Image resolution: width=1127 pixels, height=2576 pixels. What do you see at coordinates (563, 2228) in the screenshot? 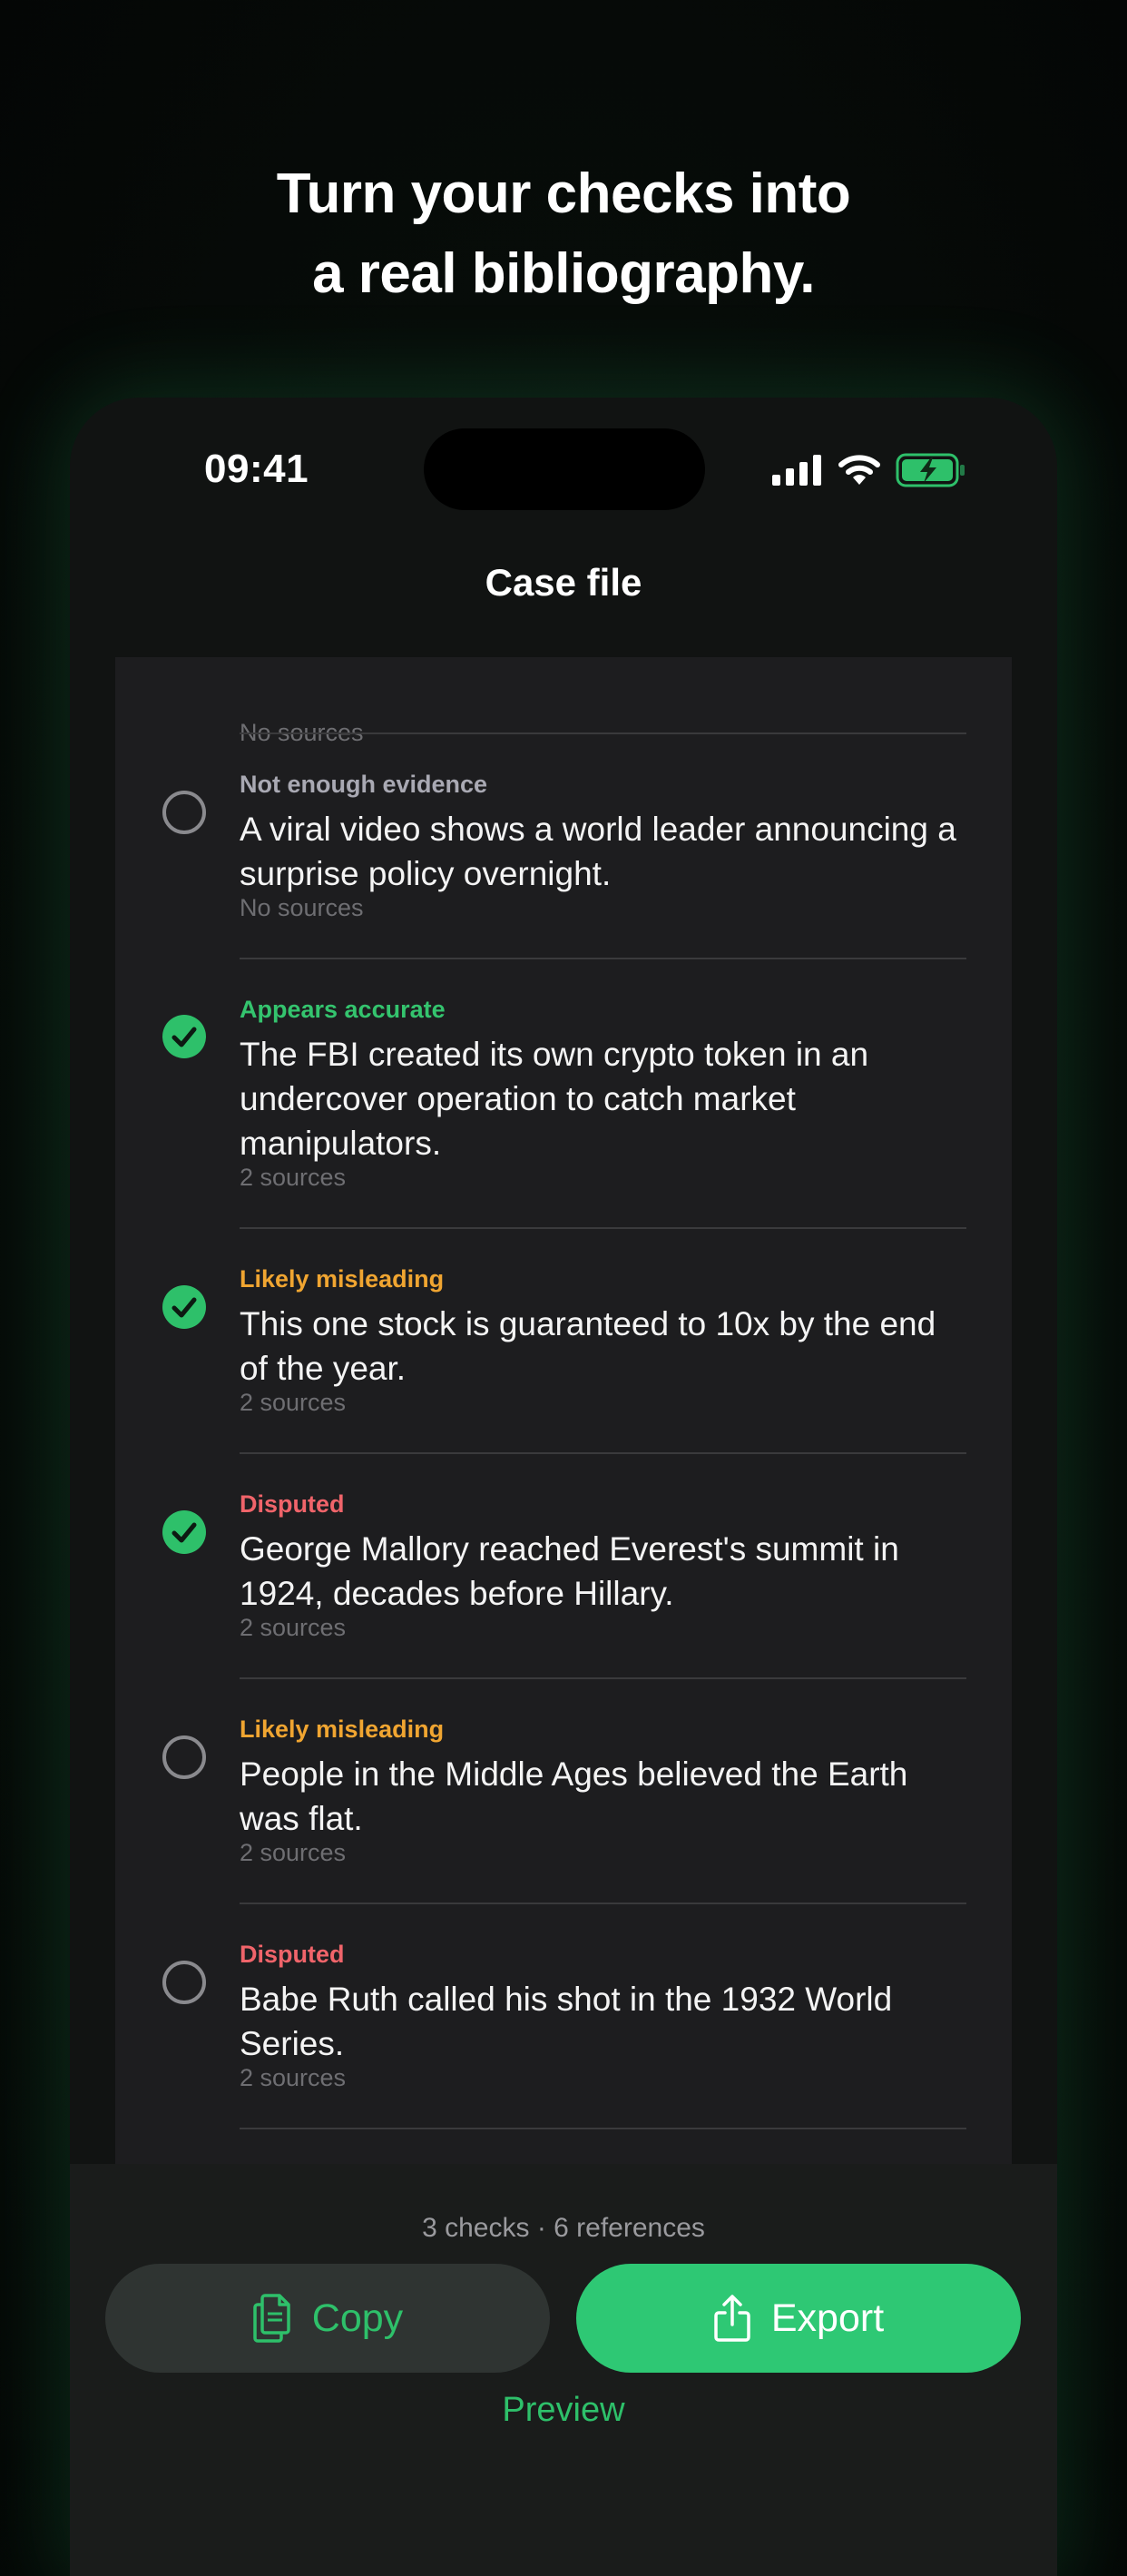
I see `selection-summary: 3 checks · 6 references` at bounding box center [563, 2228].